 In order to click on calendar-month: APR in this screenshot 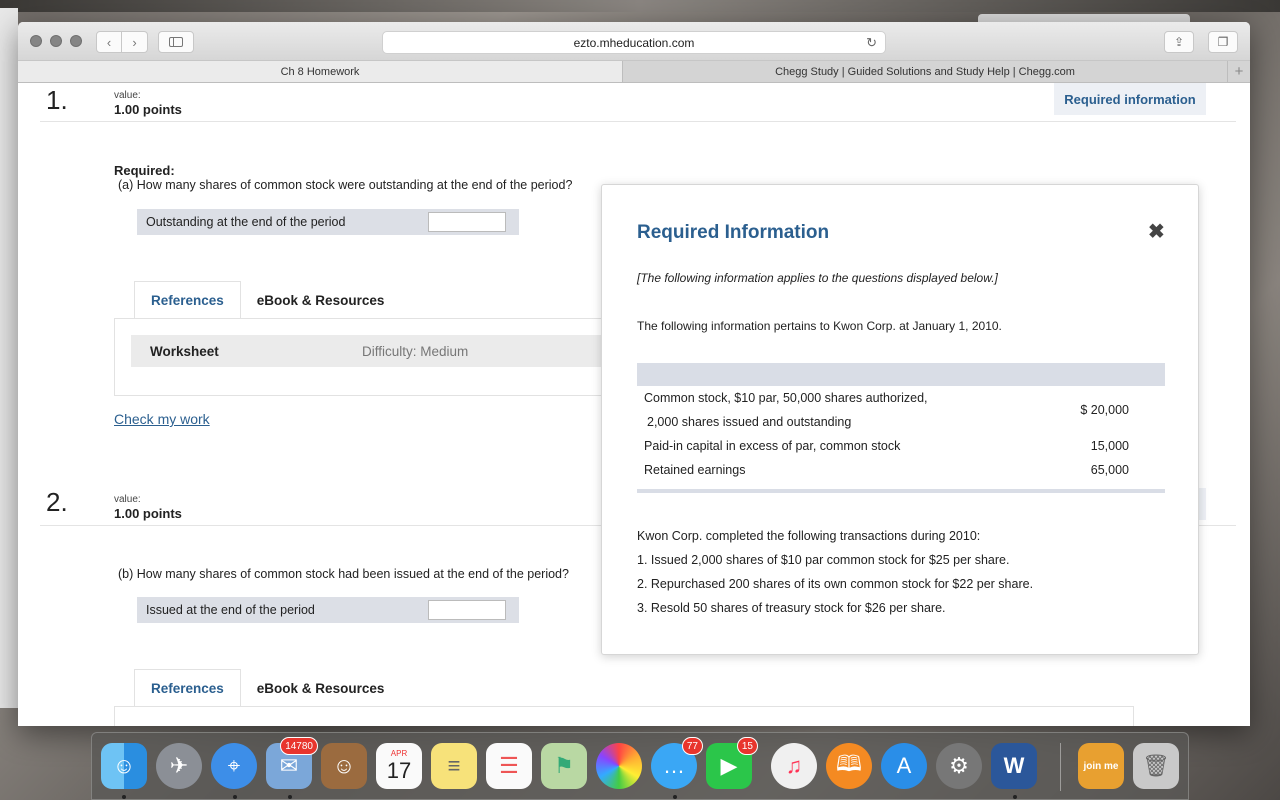, I will do `click(399, 753)`.